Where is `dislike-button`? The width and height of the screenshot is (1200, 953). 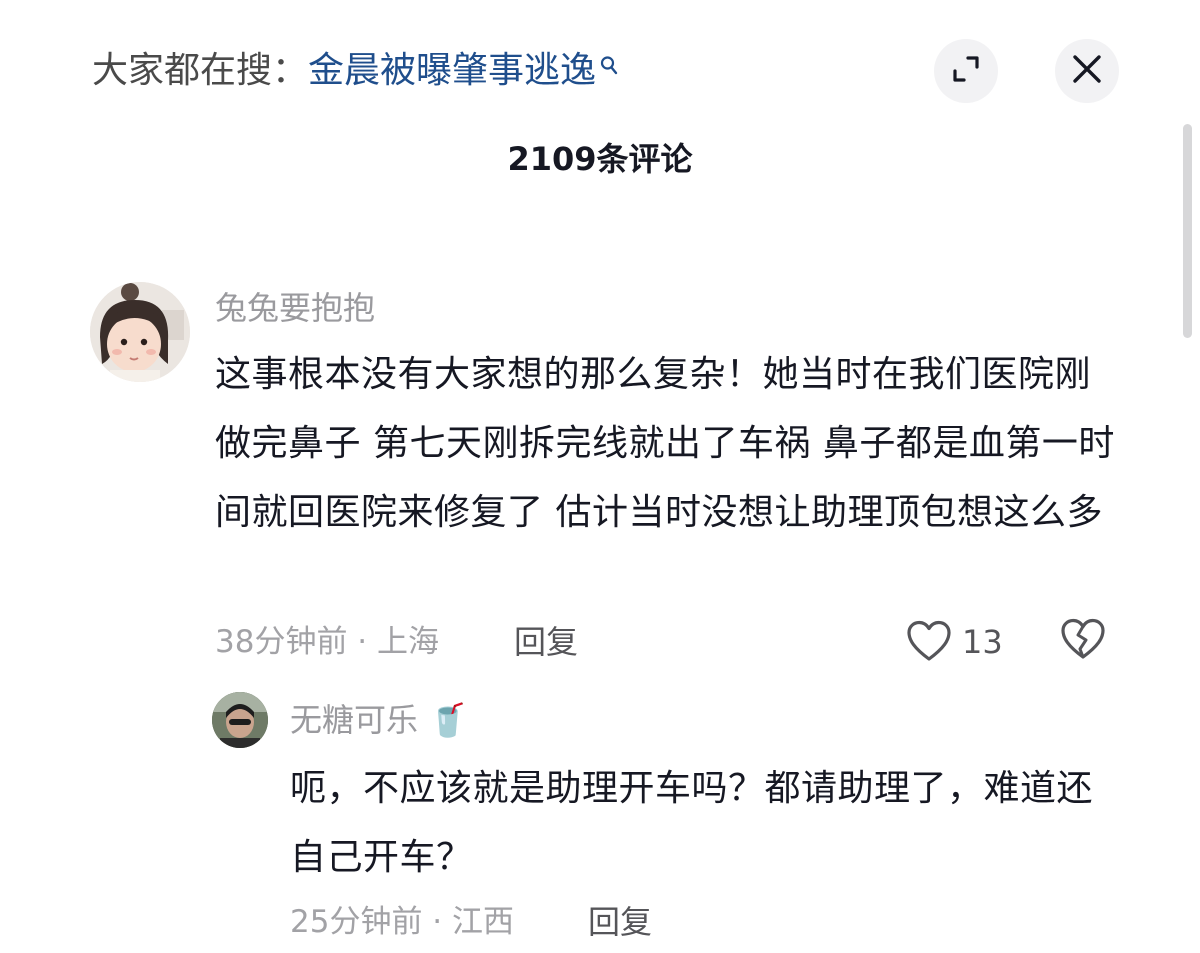 dislike-button is located at coordinates (1084, 641).